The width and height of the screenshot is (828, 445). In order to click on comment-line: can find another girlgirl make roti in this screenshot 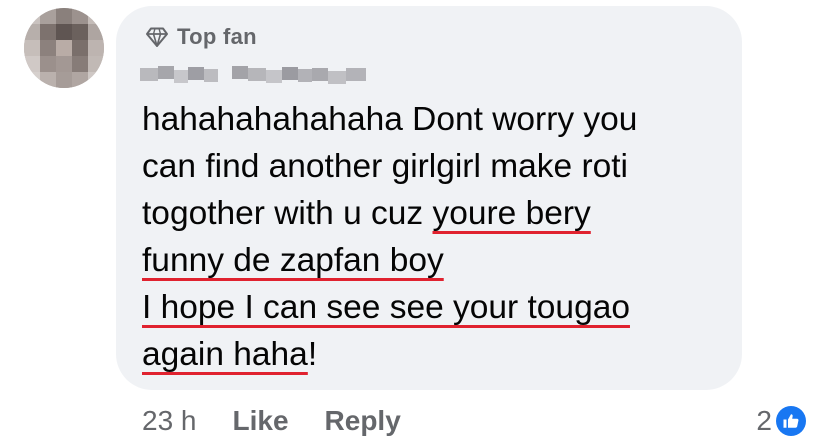, I will do `click(385, 166)`.